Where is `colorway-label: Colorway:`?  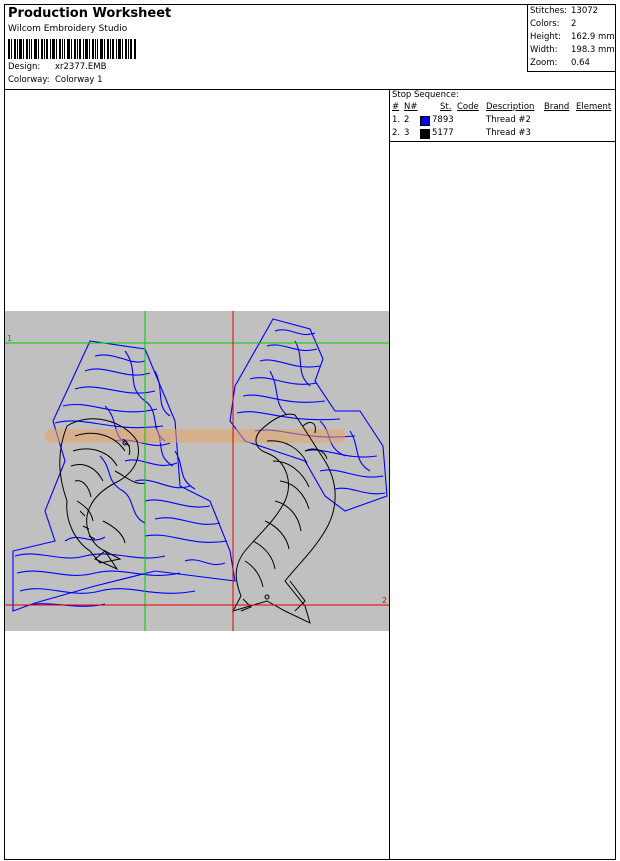 colorway-label: Colorway: is located at coordinates (29, 80).